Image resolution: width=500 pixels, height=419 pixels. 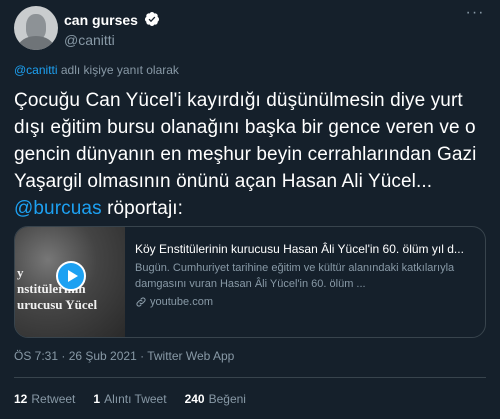 I want to click on retweets-count: 12, so click(x=21, y=399).